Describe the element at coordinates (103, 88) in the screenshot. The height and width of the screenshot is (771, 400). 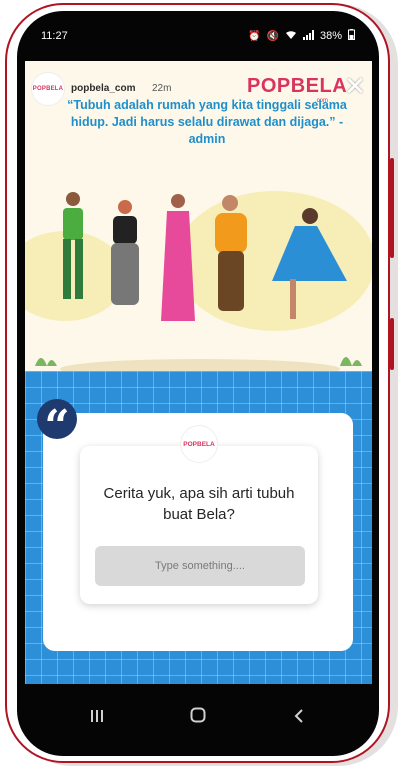
I see `account-username: popbela_com` at that location.